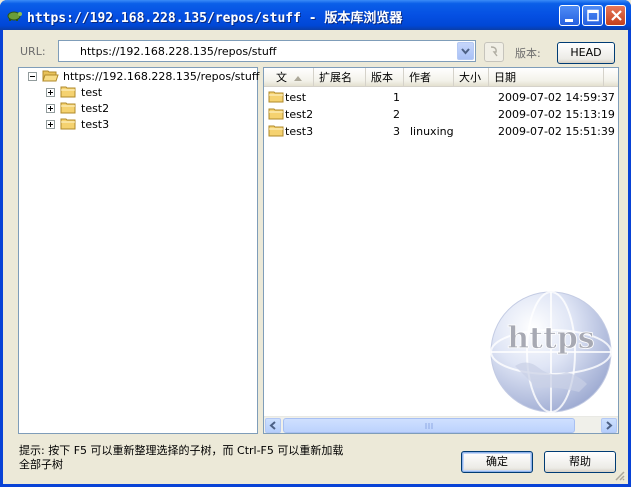  Describe the element at coordinates (441, 97) in the screenshot. I see `list-item: test 1 2009-07-02 14:59:37` at that location.